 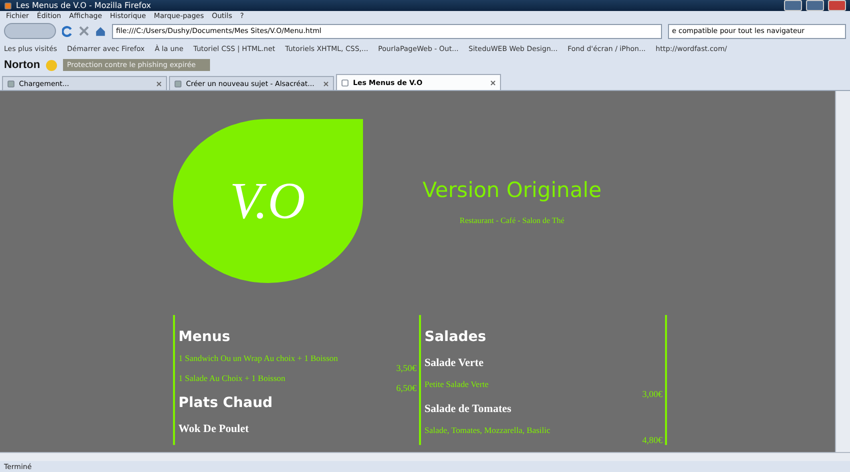 I want to click on site-title: Version Originale, so click(x=512, y=190).